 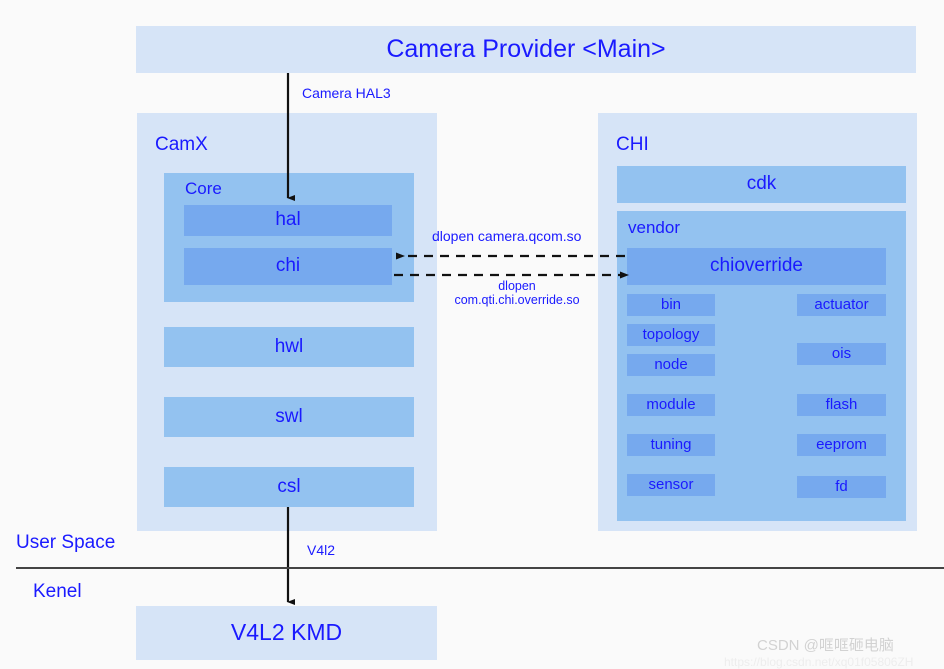 I want to click on chi-vendor-item-ois: ois, so click(x=841, y=354).